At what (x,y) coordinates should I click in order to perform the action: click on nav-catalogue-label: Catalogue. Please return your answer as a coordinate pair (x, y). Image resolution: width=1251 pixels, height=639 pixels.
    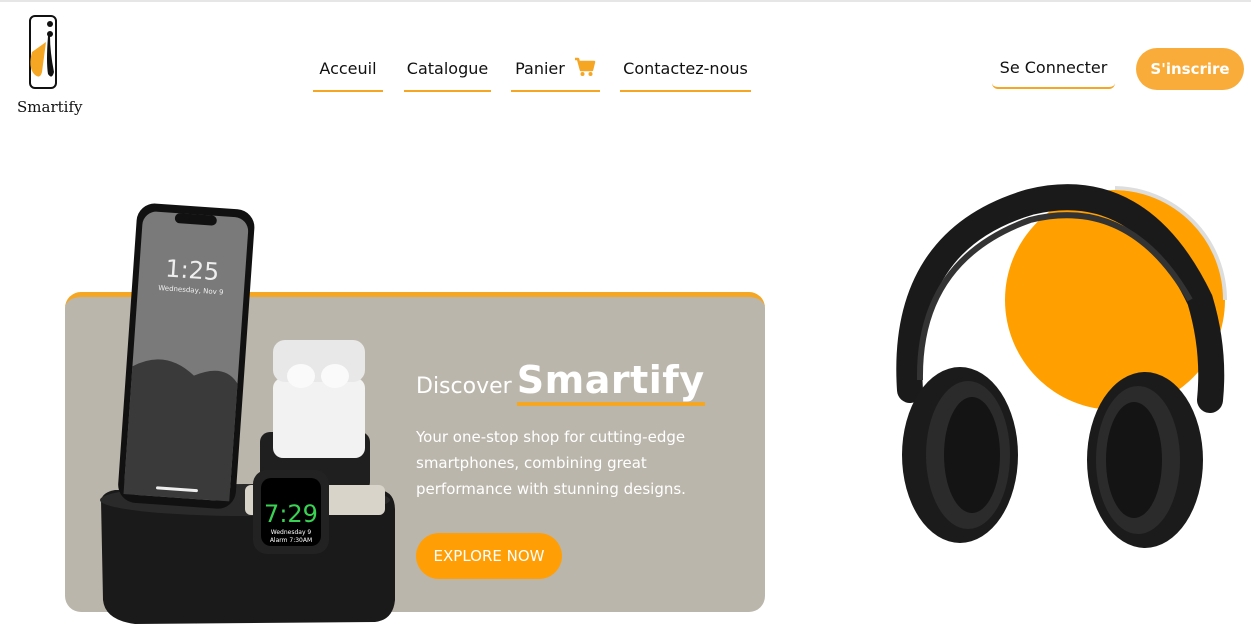
    Looking at the image, I should click on (447, 68).